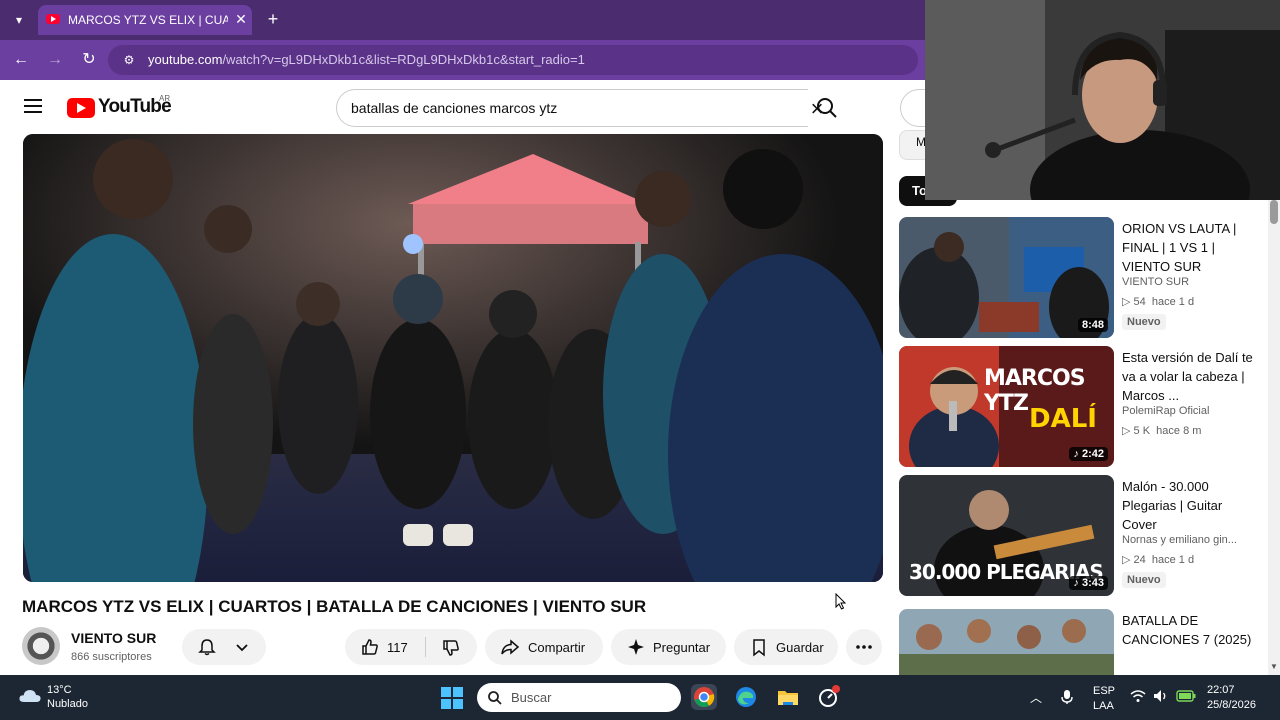  I want to click on save-button: Guardar, so click(786, 647).